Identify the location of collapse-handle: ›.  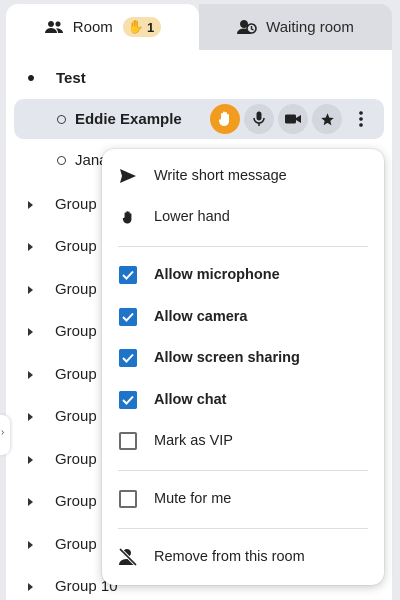
(5, 435).